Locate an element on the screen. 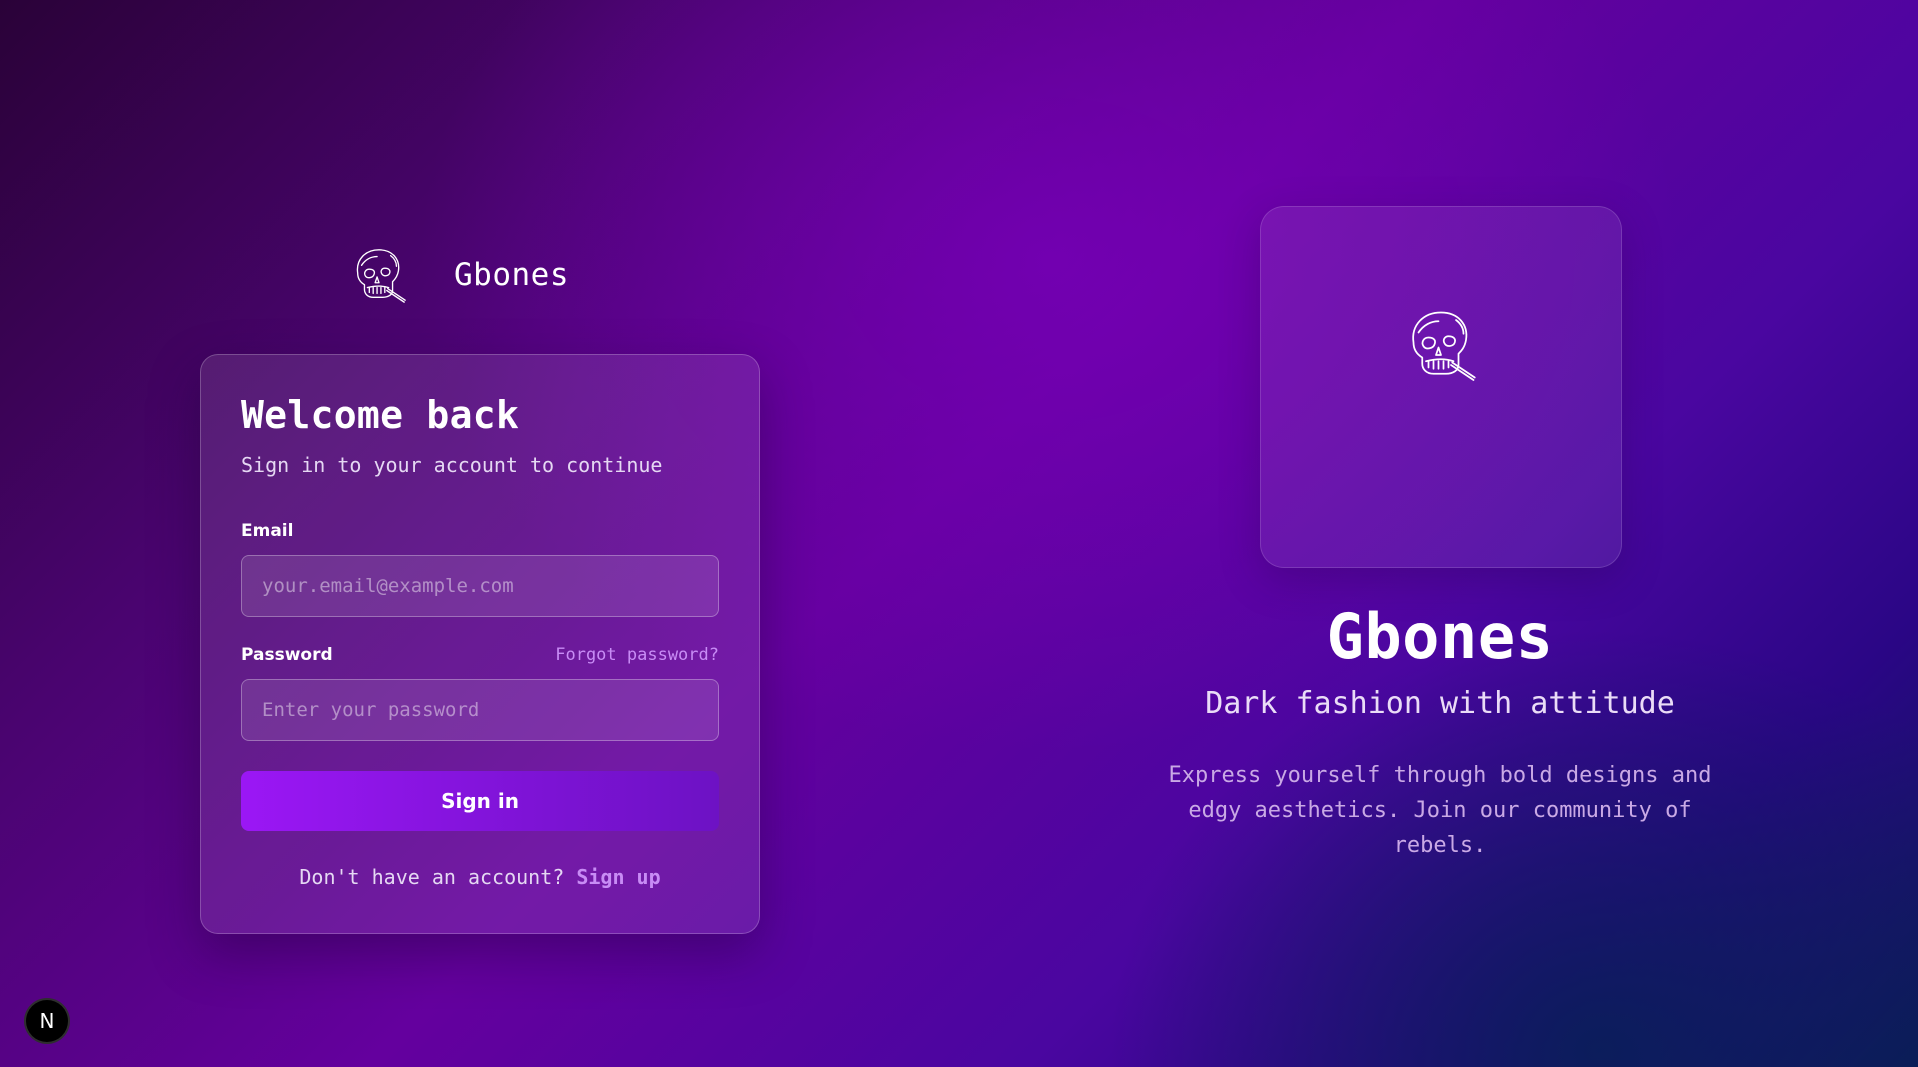 Image resolution: width=1918 pixels, height=1067 pixels. brand-name: Gbones is located at coordinates (511, 275).